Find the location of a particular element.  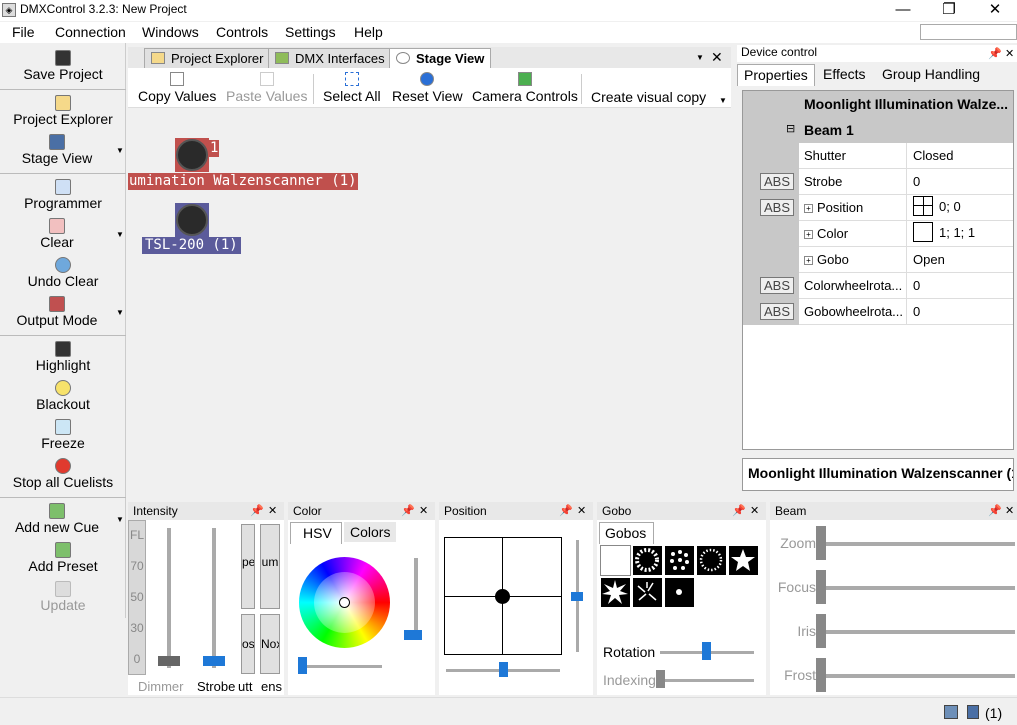

tab-colors: Colors is located at coordinates (370, 532).